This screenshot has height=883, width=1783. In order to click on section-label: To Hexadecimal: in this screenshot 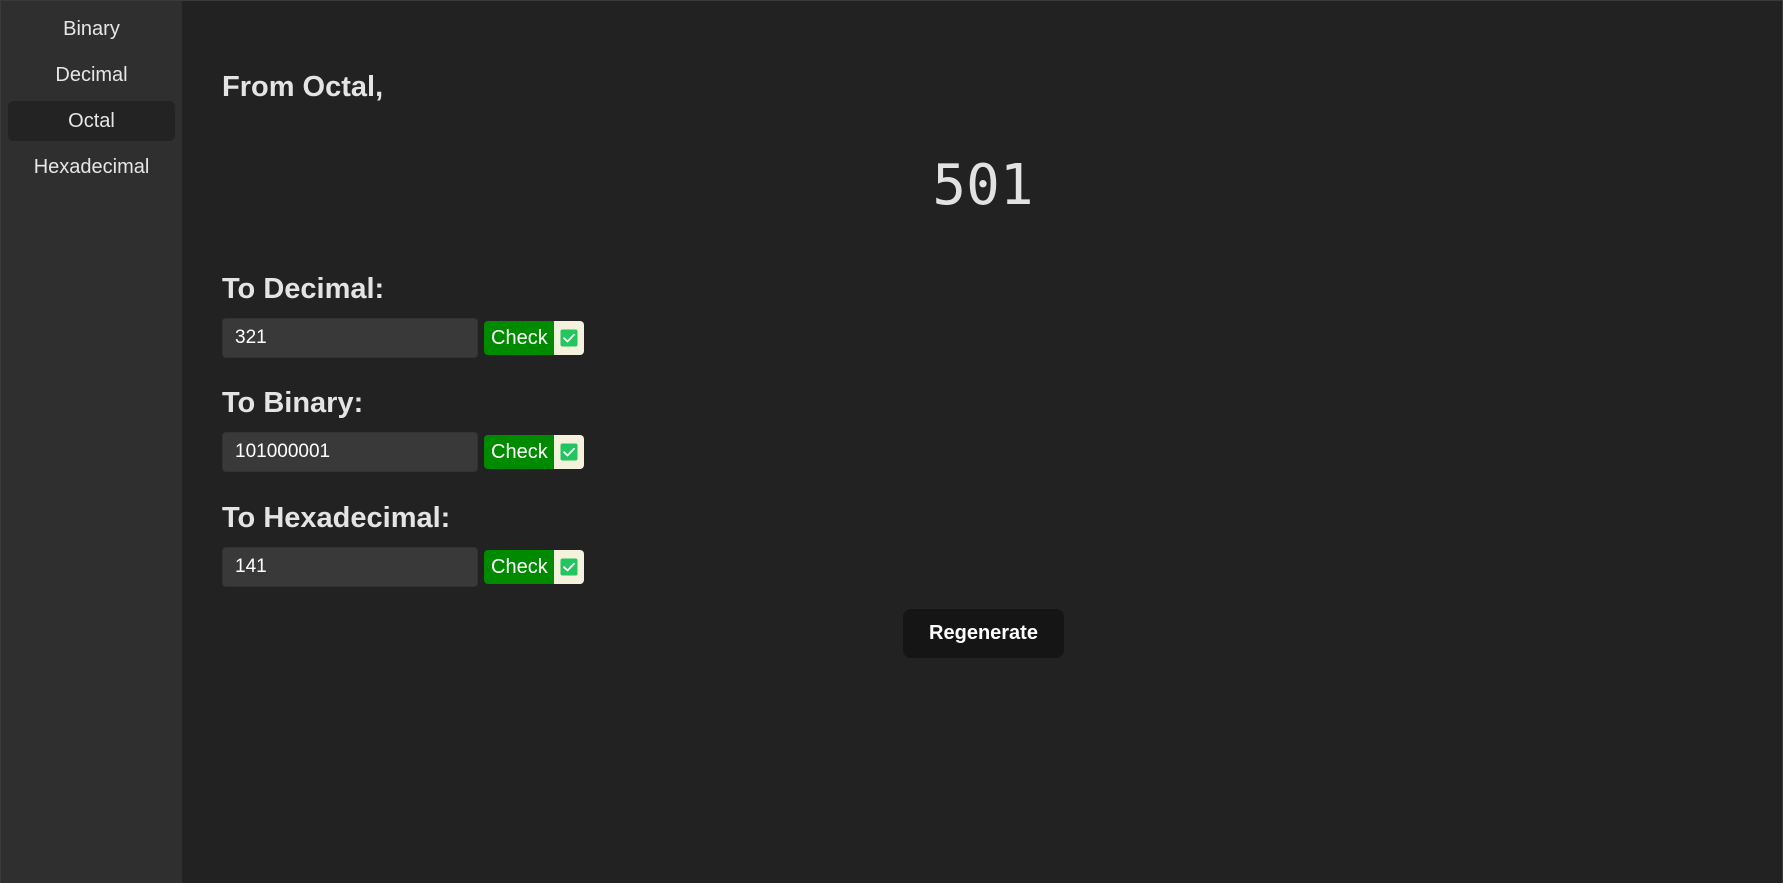, I will do `click(336, 518)`.